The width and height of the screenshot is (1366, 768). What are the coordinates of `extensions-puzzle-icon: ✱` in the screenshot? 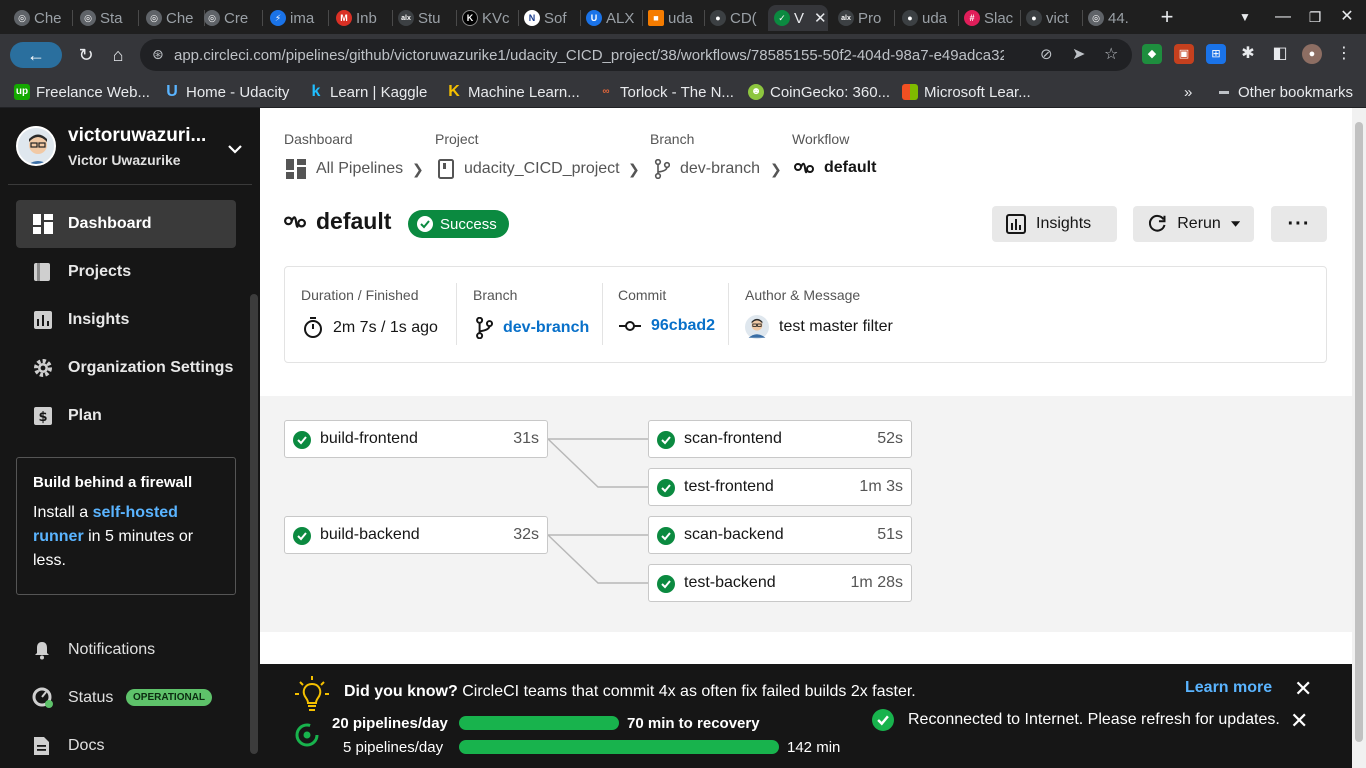 It's located at (1248, 54).